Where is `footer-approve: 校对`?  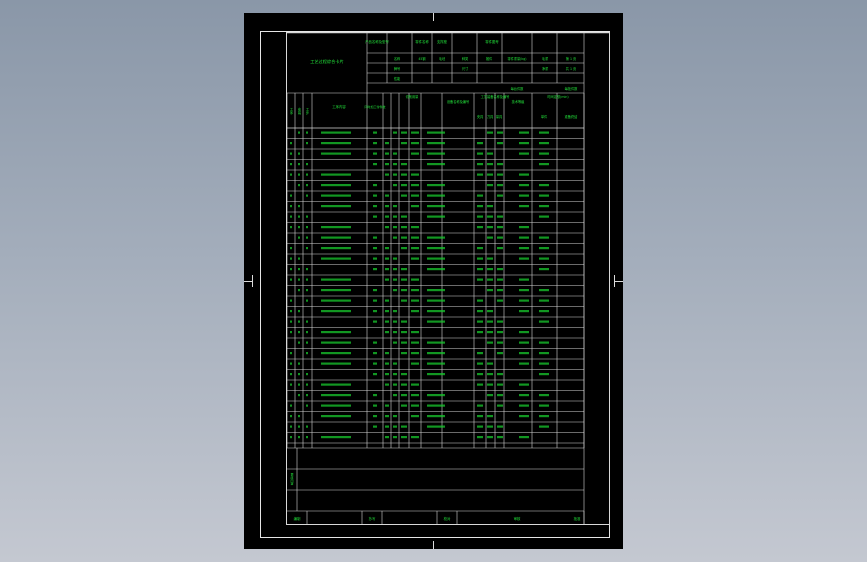 footer-approve: 校对 is located at coordinates (447, 518).